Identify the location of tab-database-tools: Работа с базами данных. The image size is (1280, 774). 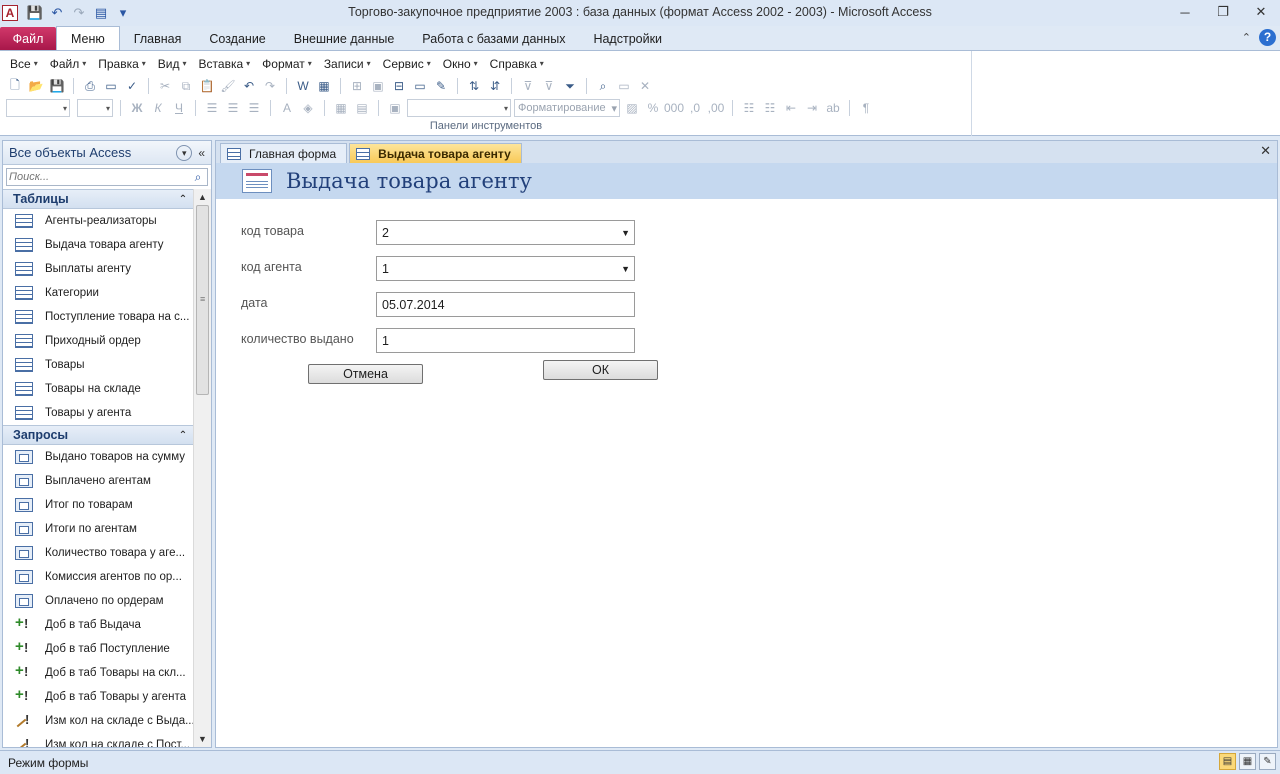
(493, 38).